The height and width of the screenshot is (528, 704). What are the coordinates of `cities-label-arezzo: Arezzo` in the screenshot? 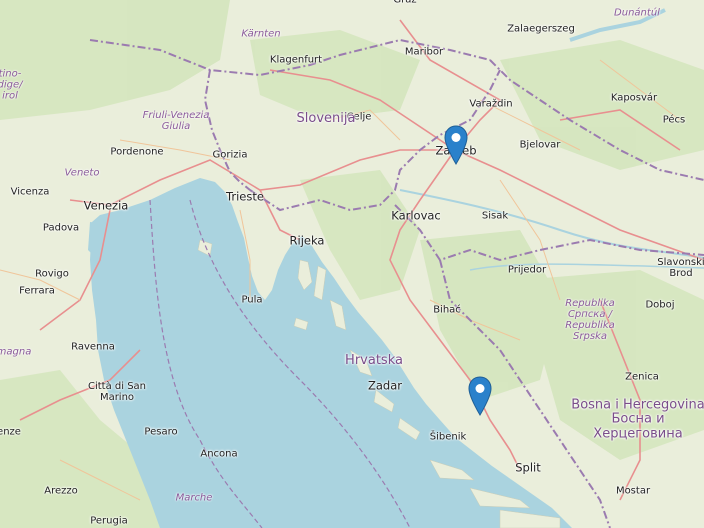 It's located at (61, 491).